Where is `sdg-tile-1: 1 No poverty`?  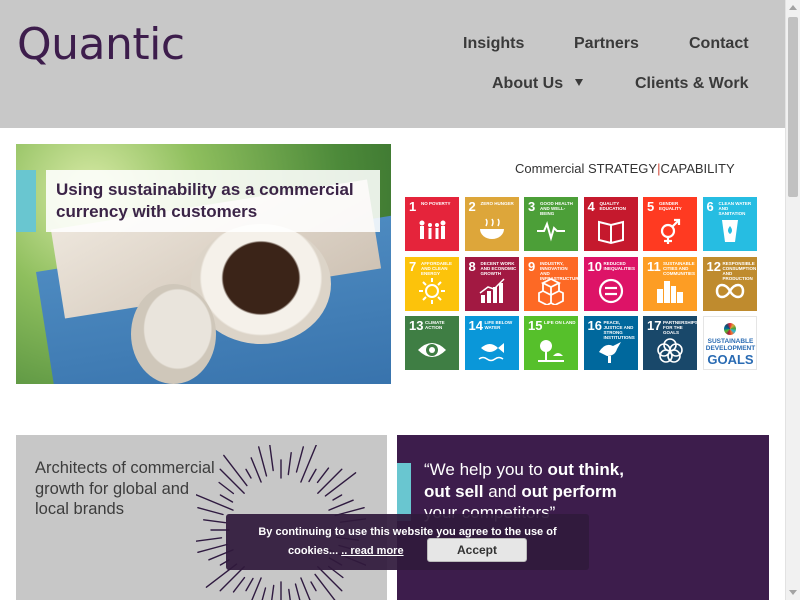 sdg-tile-1: 1 No poverty is located at coordinates (432, 224).